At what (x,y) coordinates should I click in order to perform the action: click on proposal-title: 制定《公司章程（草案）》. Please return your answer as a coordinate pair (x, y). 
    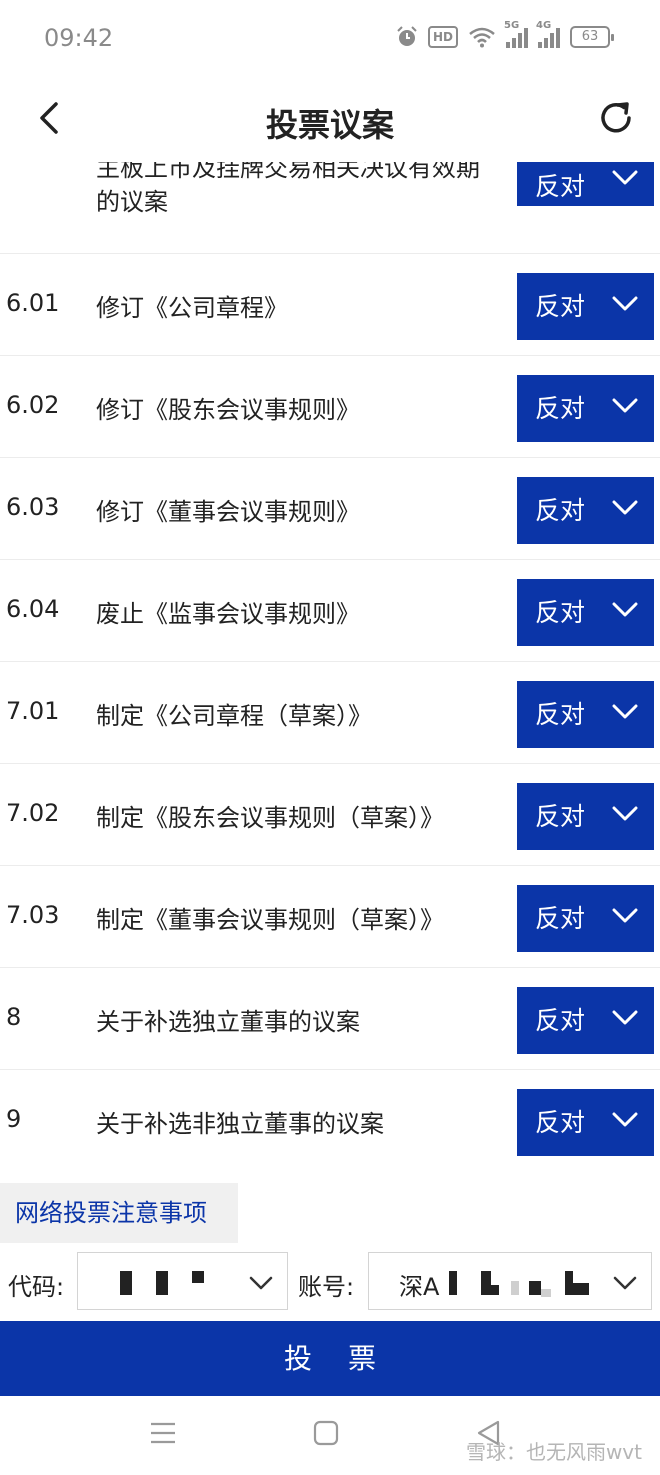
    Looking at the image, I should click on (234, 716).